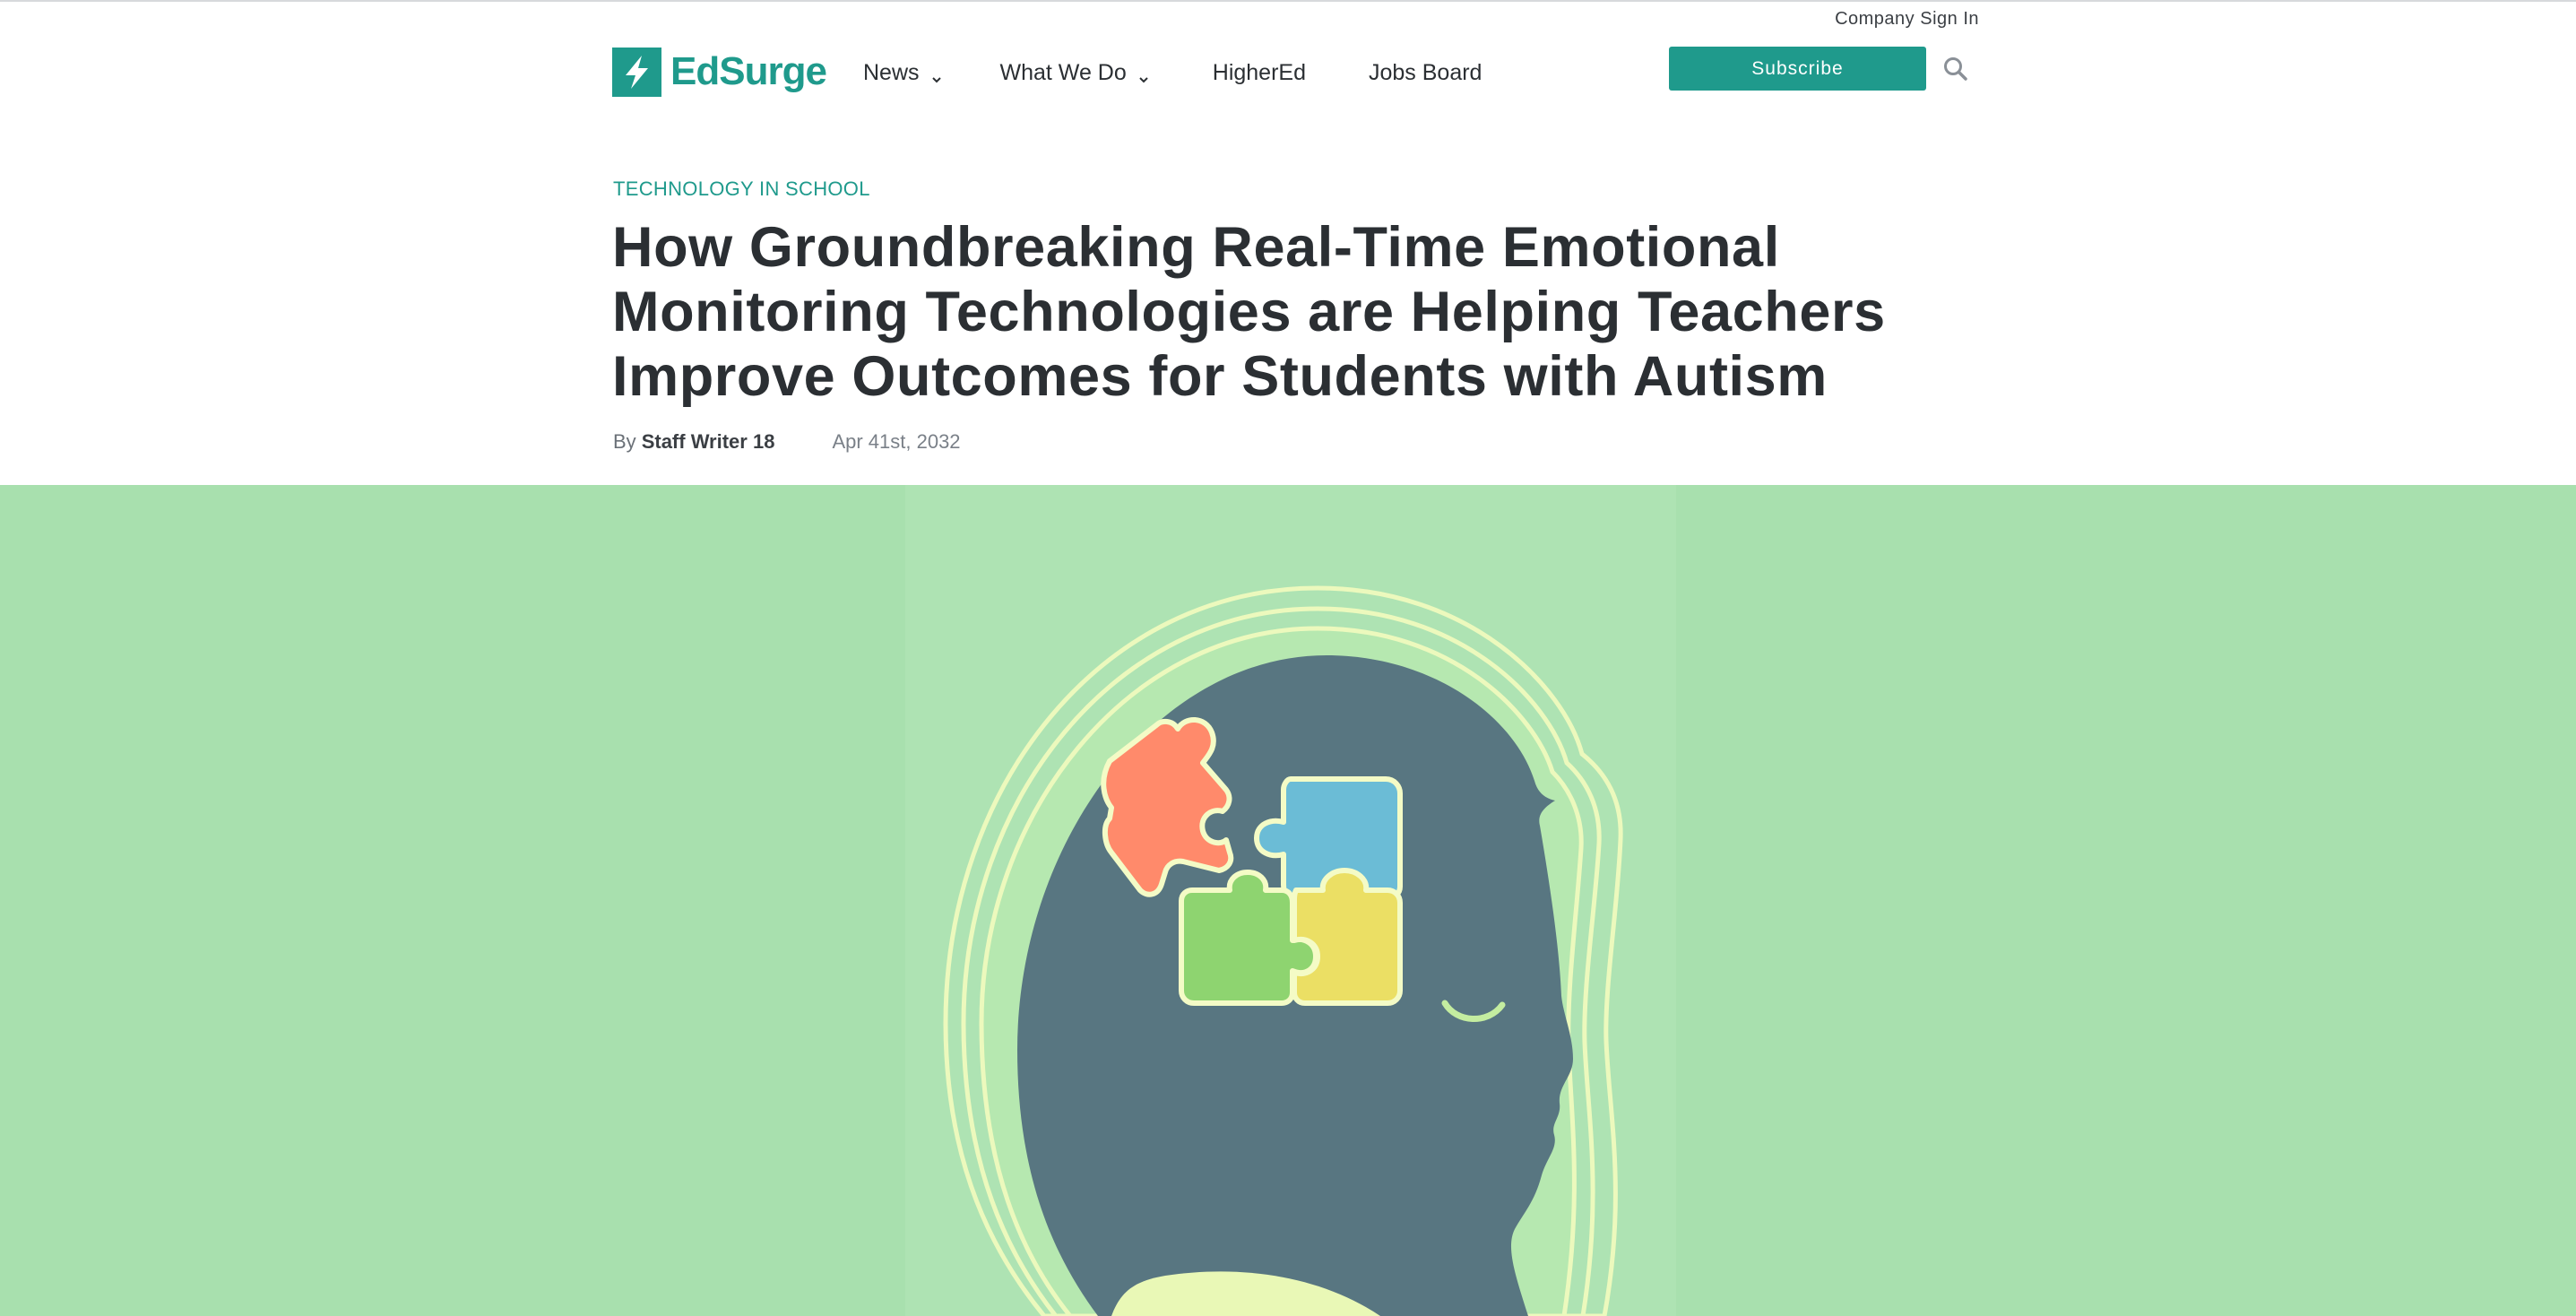 The image size is (2576, 1316). I want to click on nav-item-label: What We Do, so click(1063, 72).